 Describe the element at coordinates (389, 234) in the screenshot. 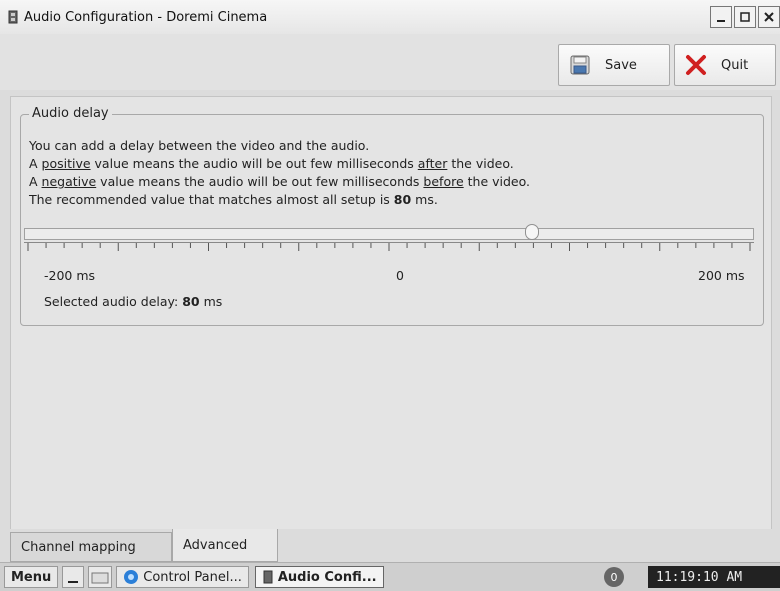

I see `audio-delay-slider-track` at that location.